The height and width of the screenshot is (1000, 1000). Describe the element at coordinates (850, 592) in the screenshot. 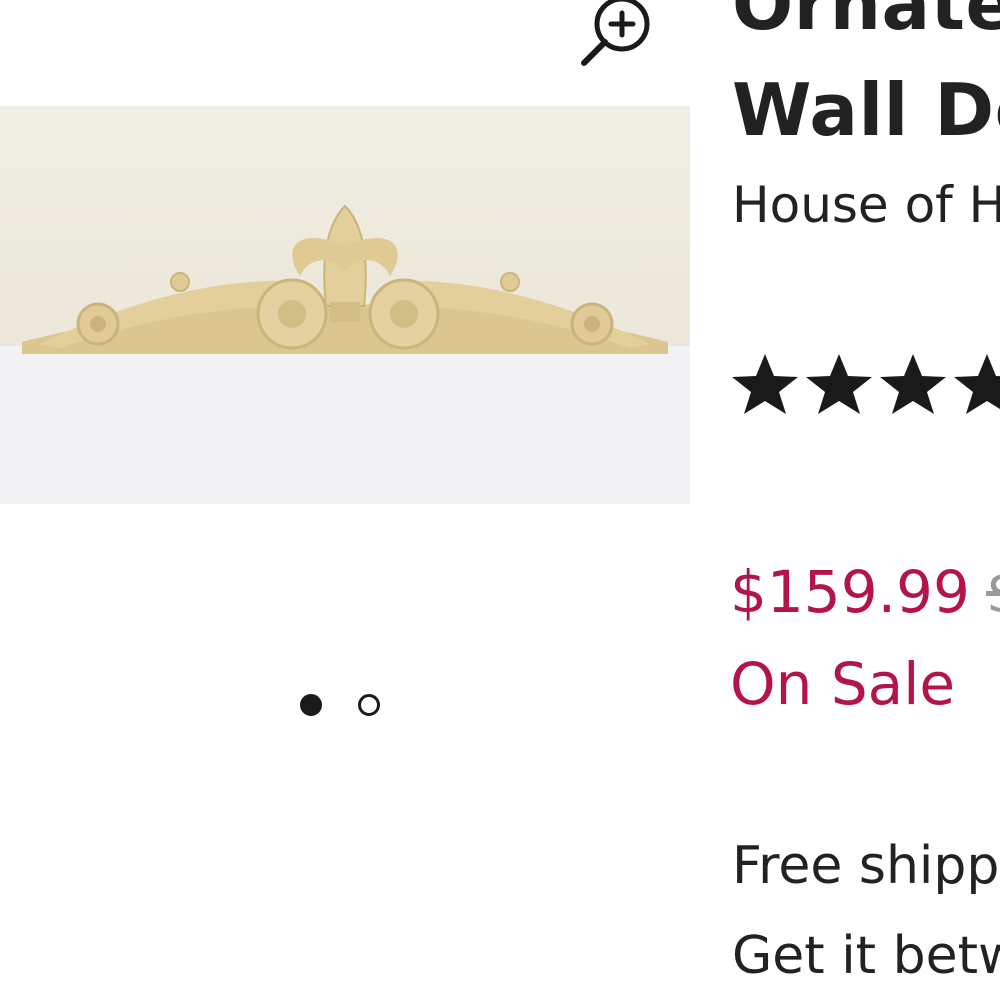

I see `sale-price: $159.99` at that location.